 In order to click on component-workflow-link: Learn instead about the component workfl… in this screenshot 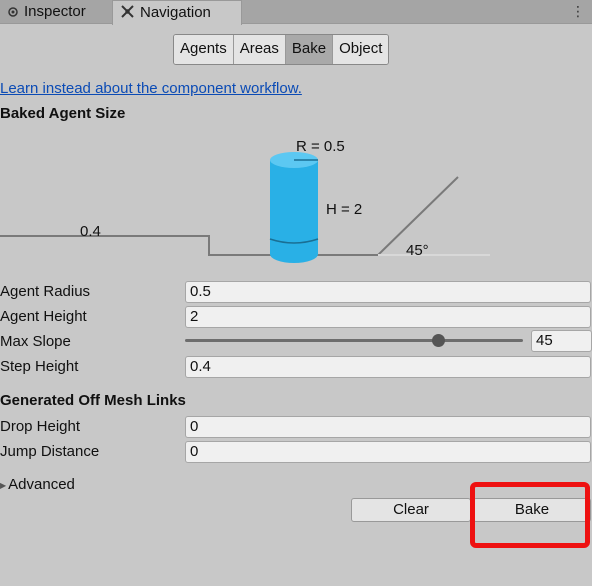, I will do `click(151, 88)`.